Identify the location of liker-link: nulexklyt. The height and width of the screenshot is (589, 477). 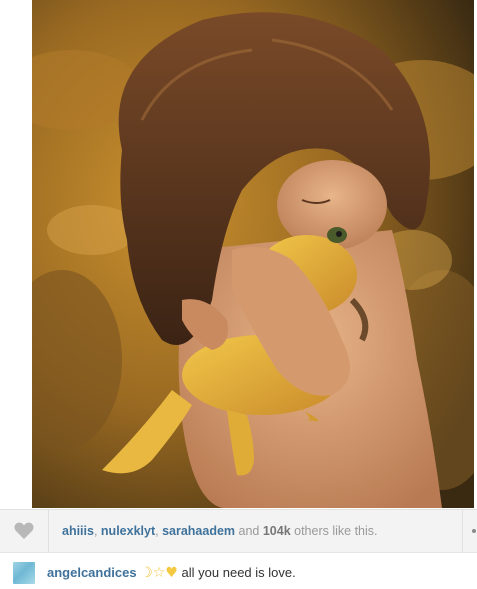
(128, 531).